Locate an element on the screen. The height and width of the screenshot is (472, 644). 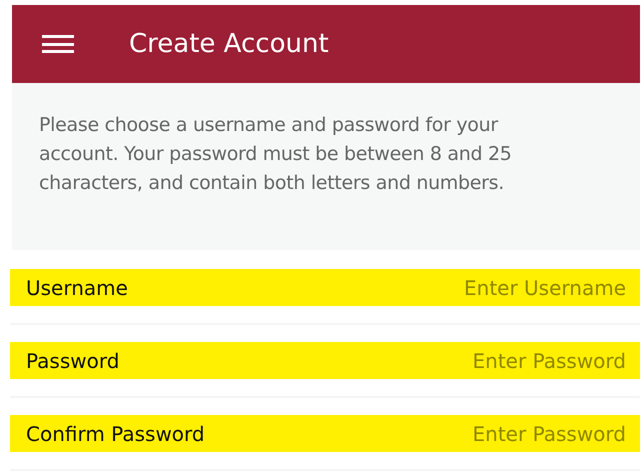
form-field: Confirm Password Enter Password is located at coordinates (325, 433).